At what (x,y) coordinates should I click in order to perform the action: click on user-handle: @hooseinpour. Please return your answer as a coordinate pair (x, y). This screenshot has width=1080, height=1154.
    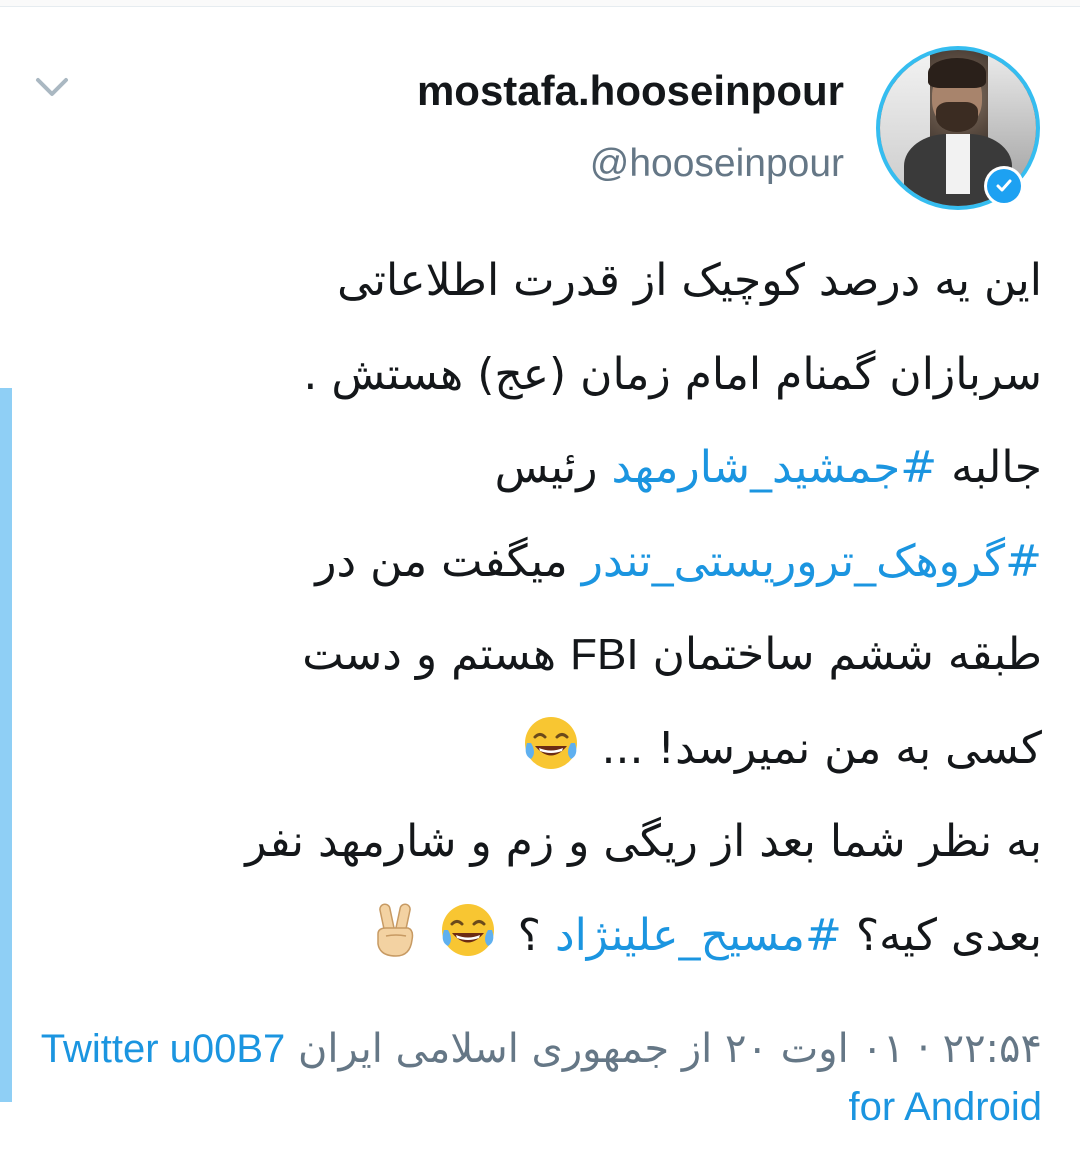
    Looking at the image, I should click on (630, 164).